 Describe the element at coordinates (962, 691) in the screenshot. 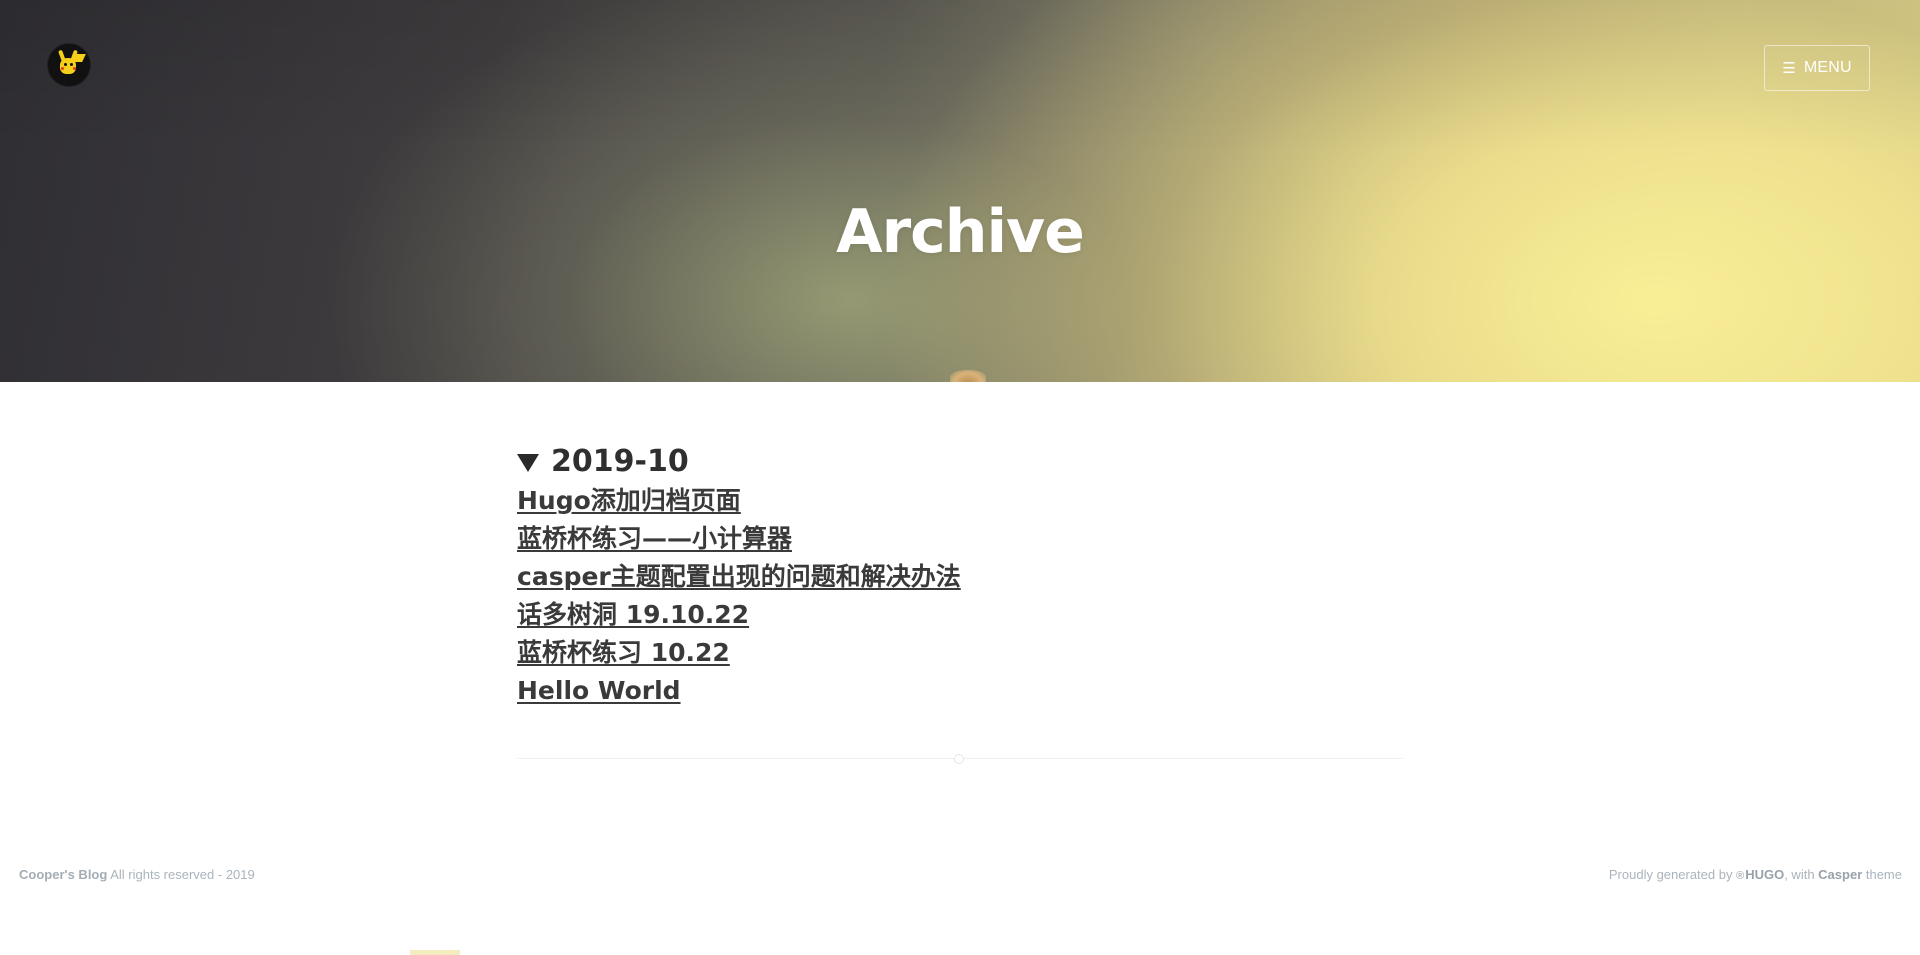

I see `list-item: Hello World` at that location.